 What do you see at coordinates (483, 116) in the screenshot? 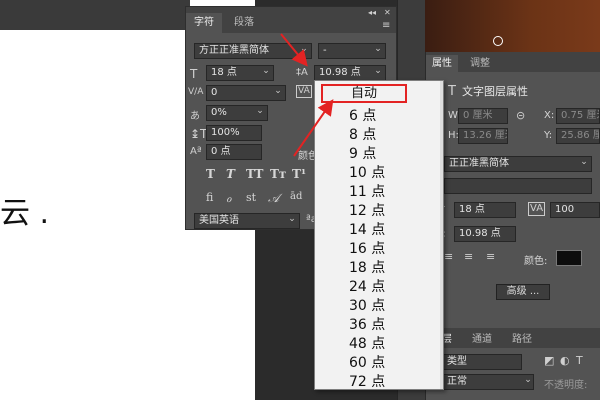
I see `w-input: 0 厘米` at bounding box center [483, 116].